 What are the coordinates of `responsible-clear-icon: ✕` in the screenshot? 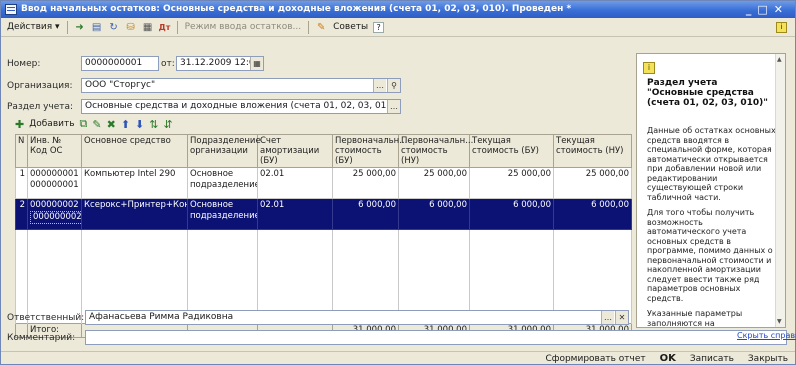 It's located at (621, 317).